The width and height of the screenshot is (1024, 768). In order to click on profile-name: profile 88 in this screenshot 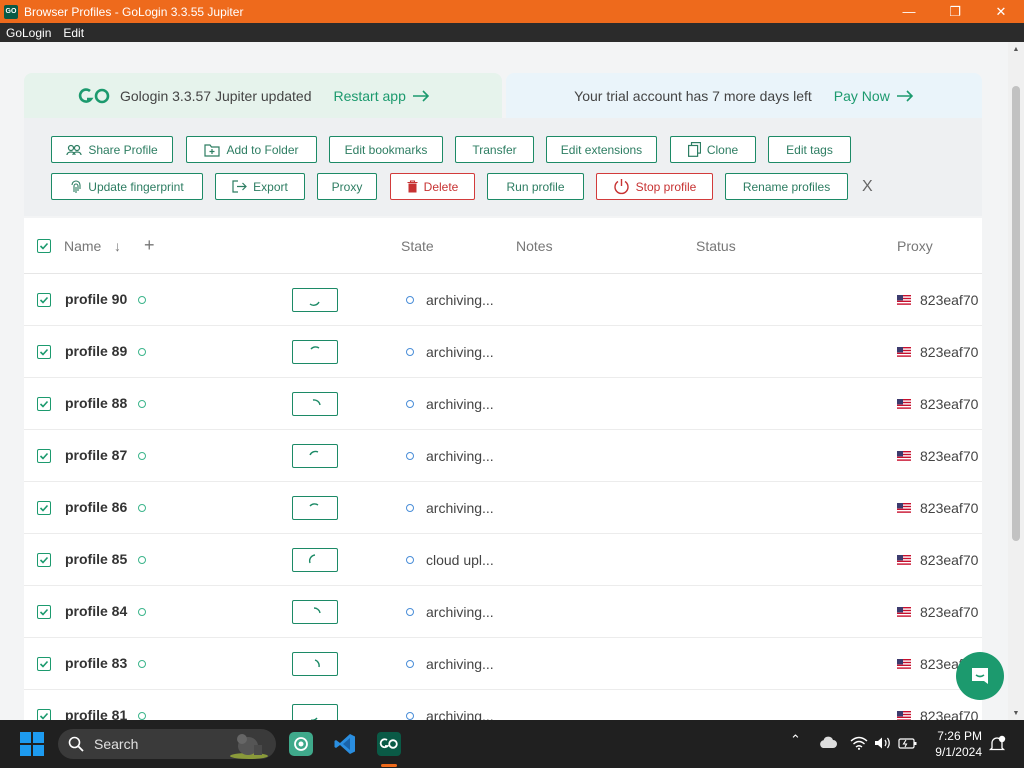, I will do `click(96, 403)`.